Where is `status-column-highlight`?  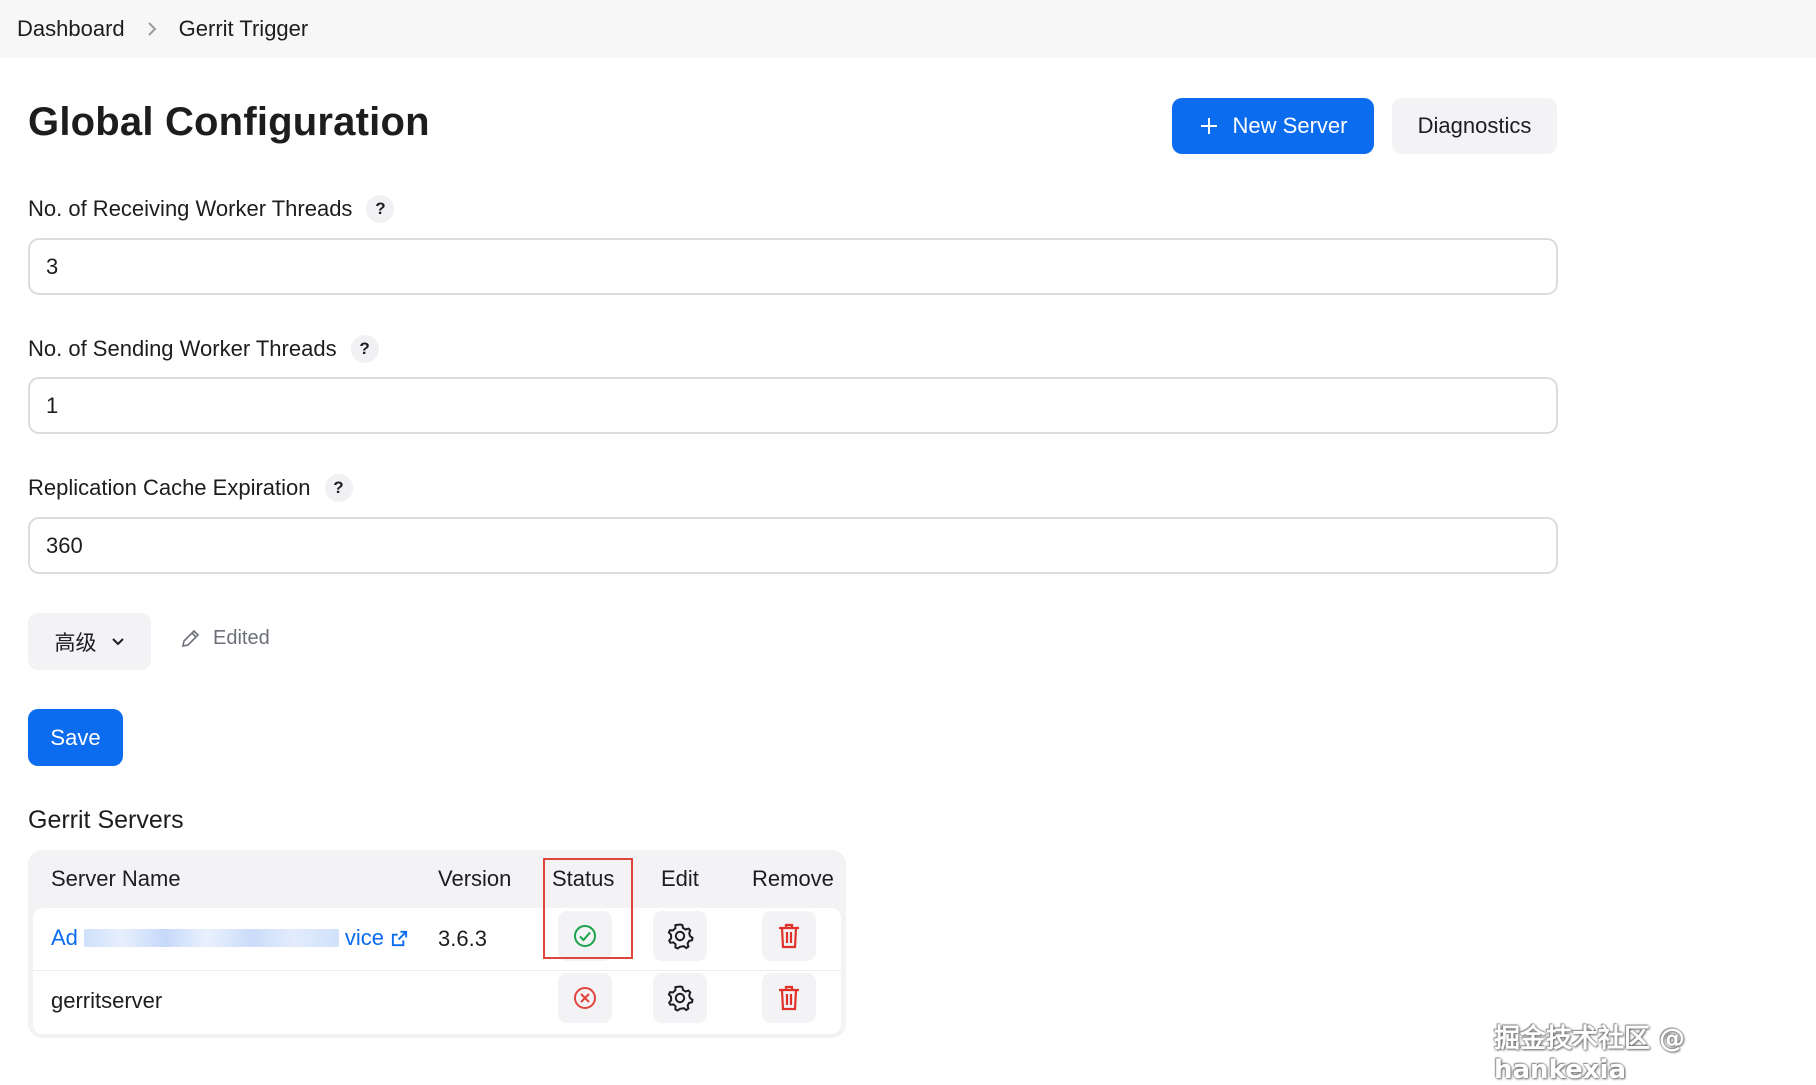 status-column-highlight is located at coordinates (588, 908).